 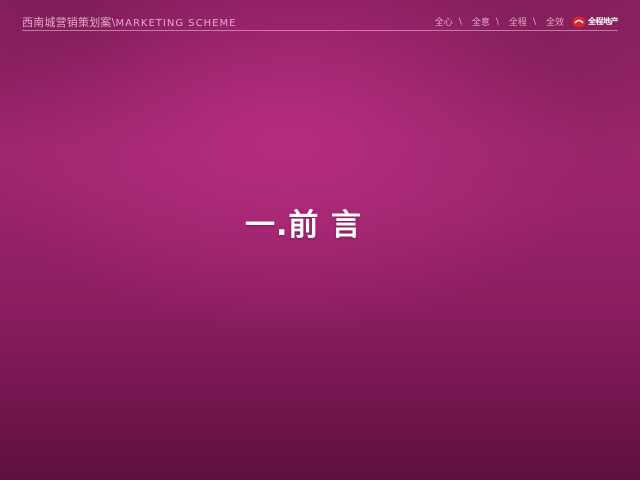 I want to click on tagline-sep-2: \, so click(x=497, y=21).